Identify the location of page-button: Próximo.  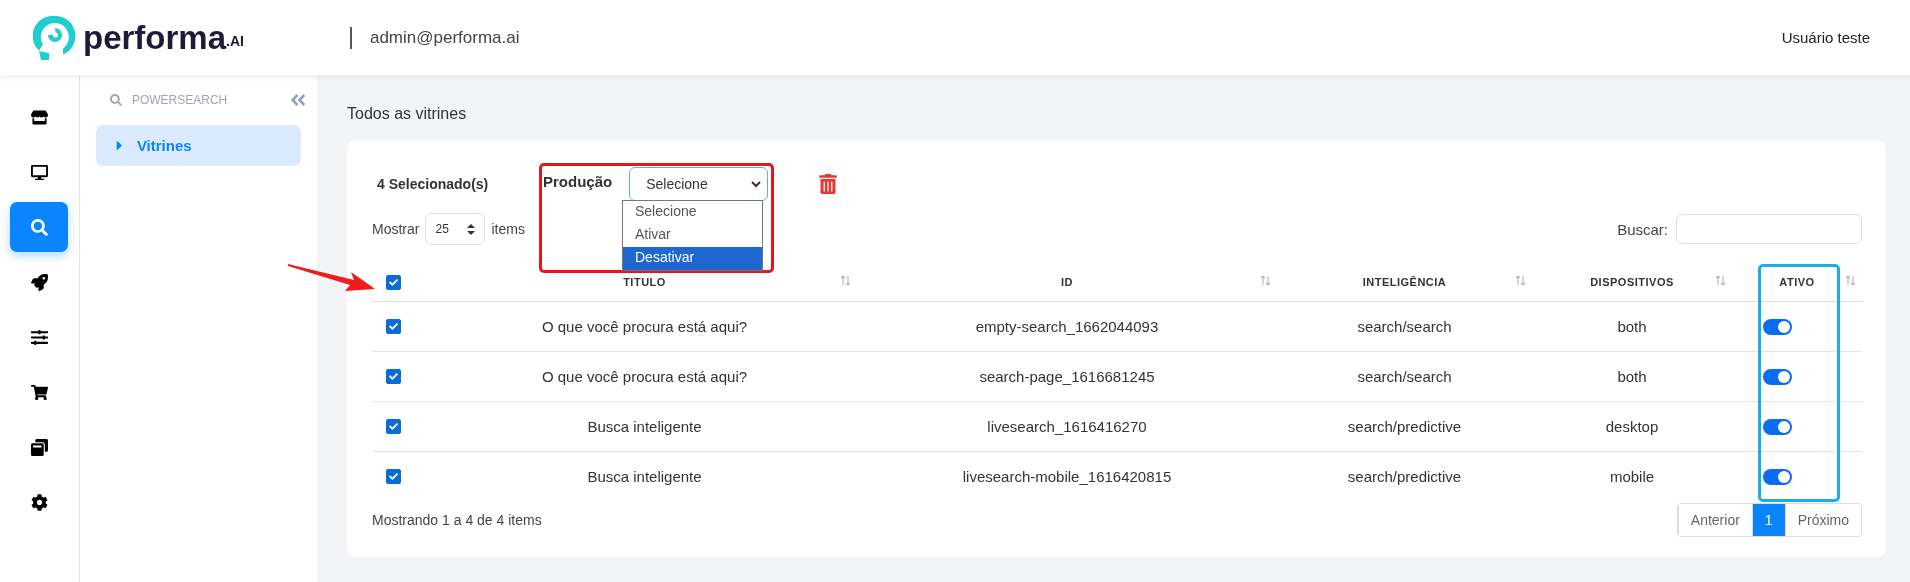
(1822, 520).